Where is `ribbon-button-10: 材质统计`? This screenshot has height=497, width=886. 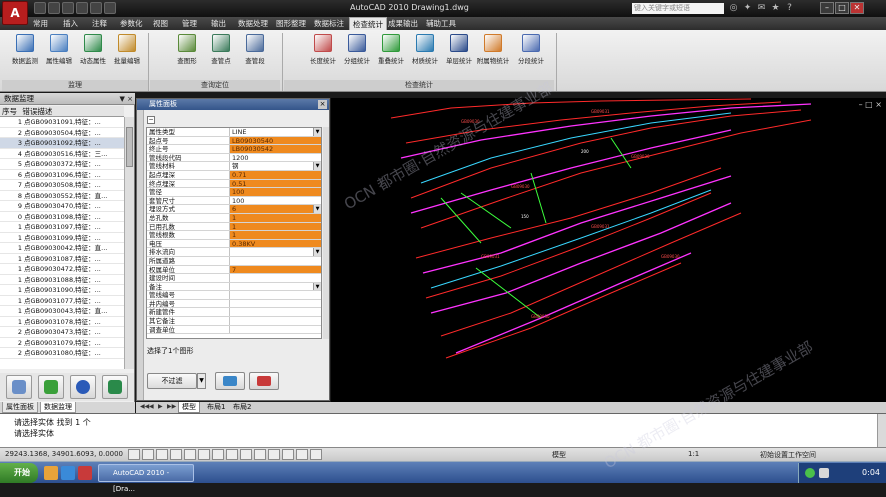
ribbon-button-10: 材质统计 is located at coordinates (425, 52).